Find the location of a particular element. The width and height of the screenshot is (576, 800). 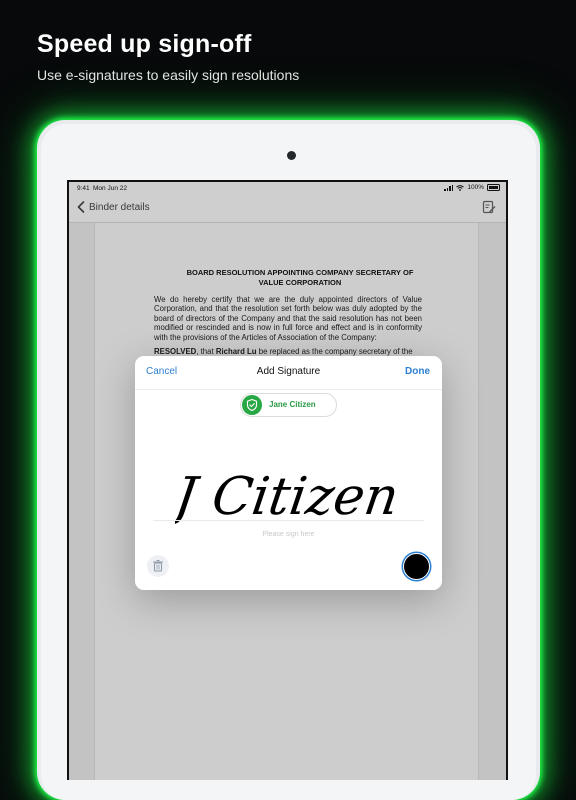

clear-signature-button is located at coordinates (158, 566).